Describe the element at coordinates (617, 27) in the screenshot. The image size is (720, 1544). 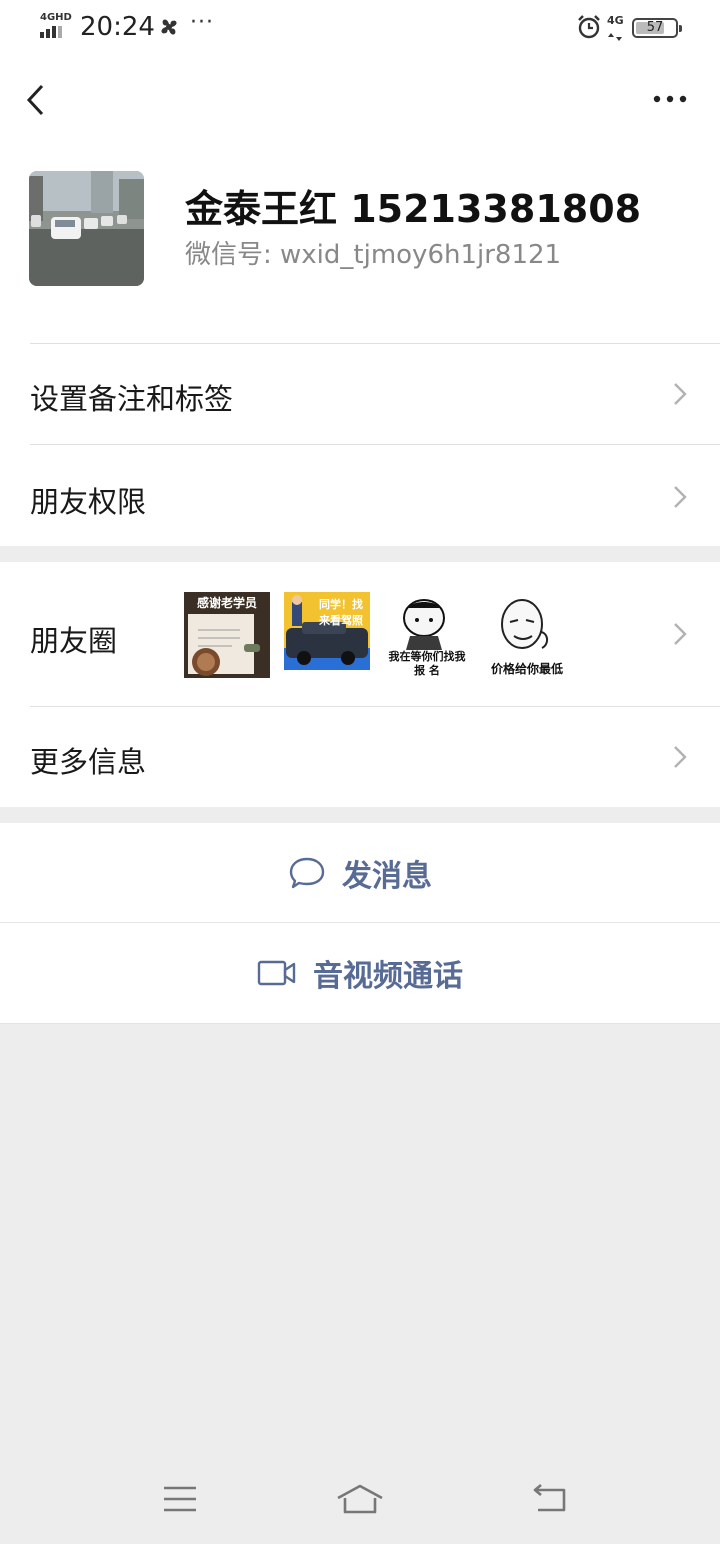
I see `mobile-data-icon: 4G` at that location.